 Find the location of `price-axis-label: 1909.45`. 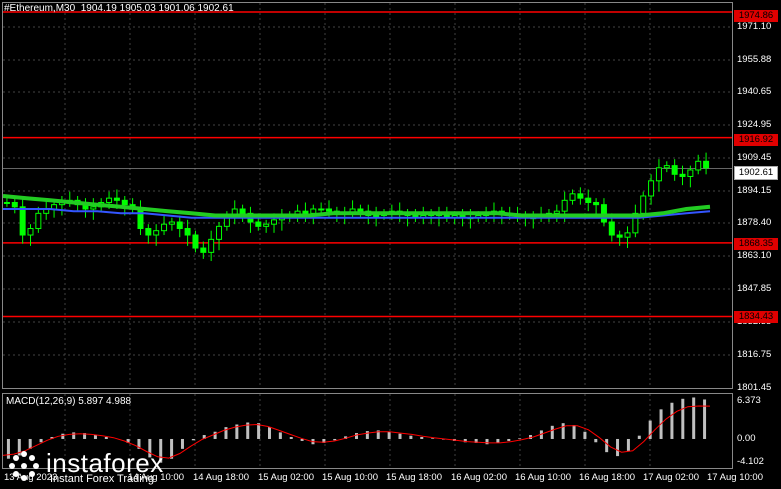

price-axis-label: 1909.45 is located at coordinates (754, 157).